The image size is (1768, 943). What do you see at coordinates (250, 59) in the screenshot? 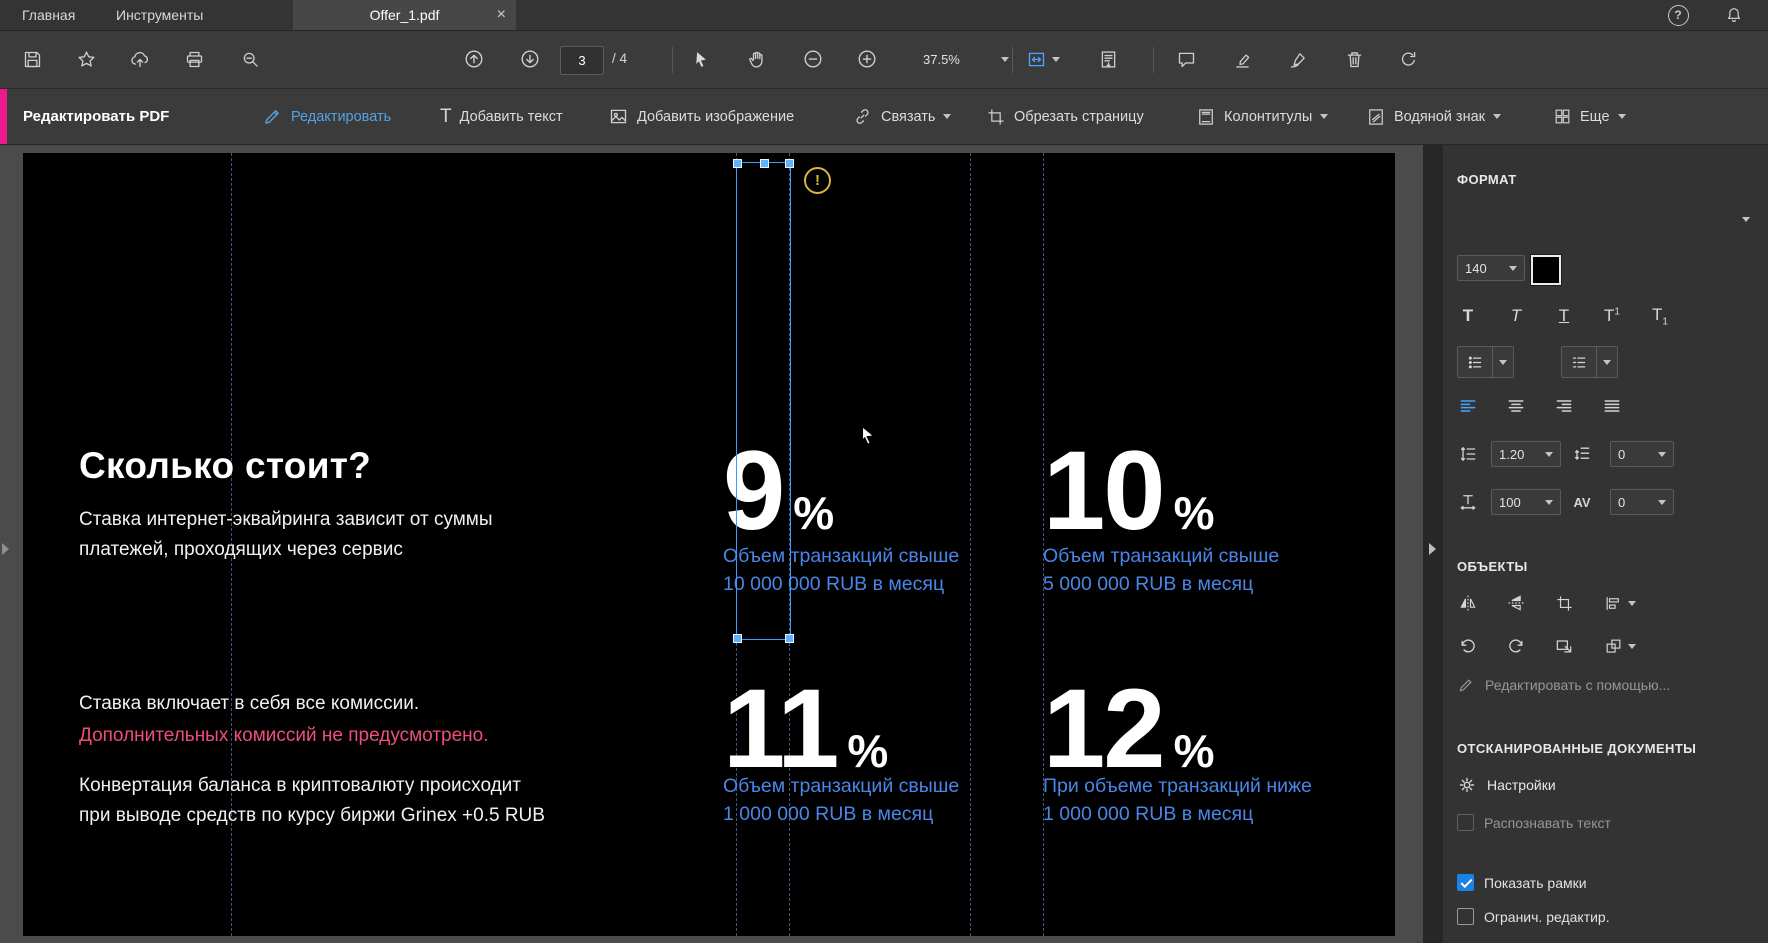
I see `search-button` at bounding box center [250, 59].